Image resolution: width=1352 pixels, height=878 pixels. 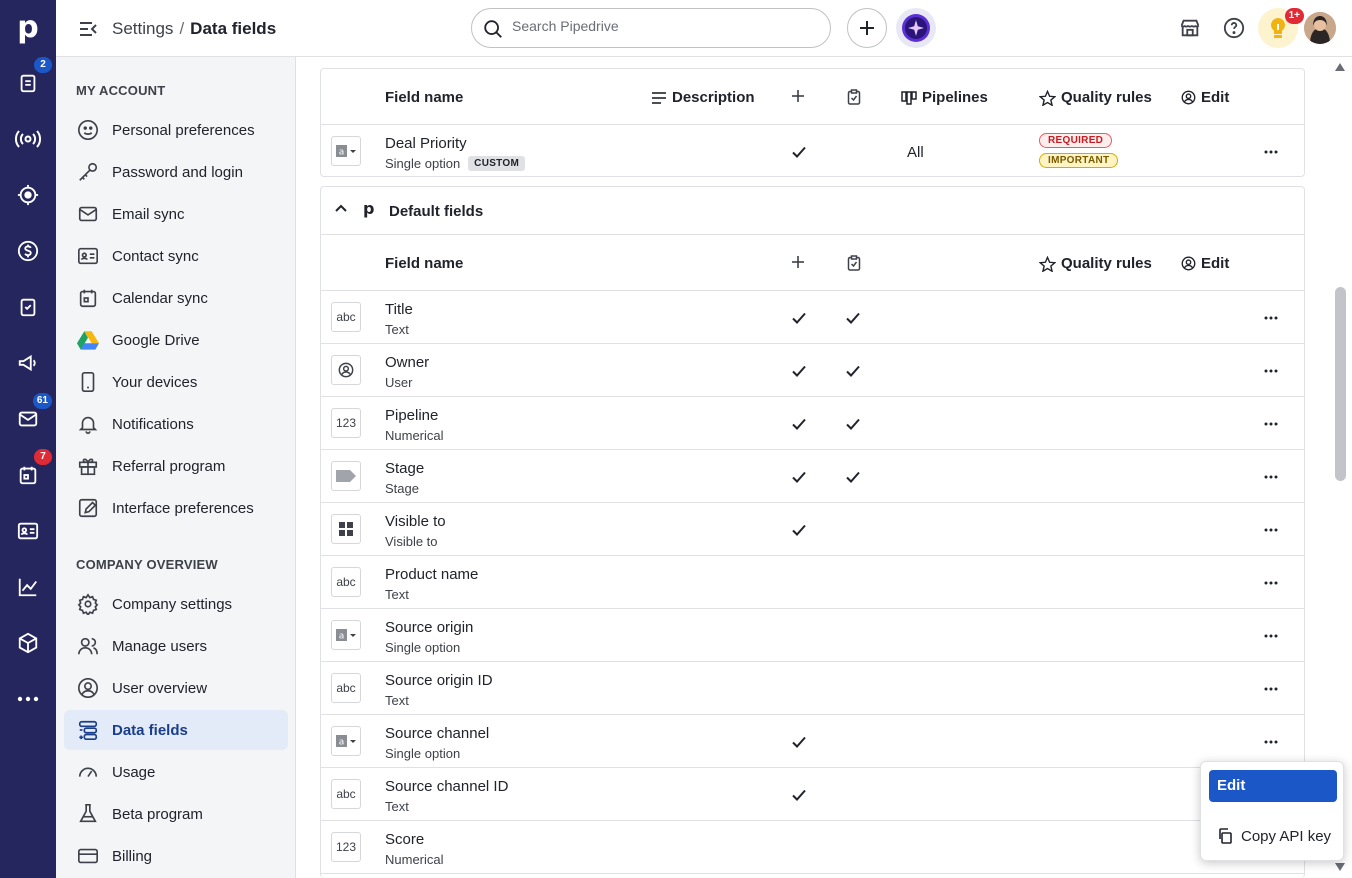 I want to click on sidebar-item-user-overview: User overview, so click(x=176, y=688).